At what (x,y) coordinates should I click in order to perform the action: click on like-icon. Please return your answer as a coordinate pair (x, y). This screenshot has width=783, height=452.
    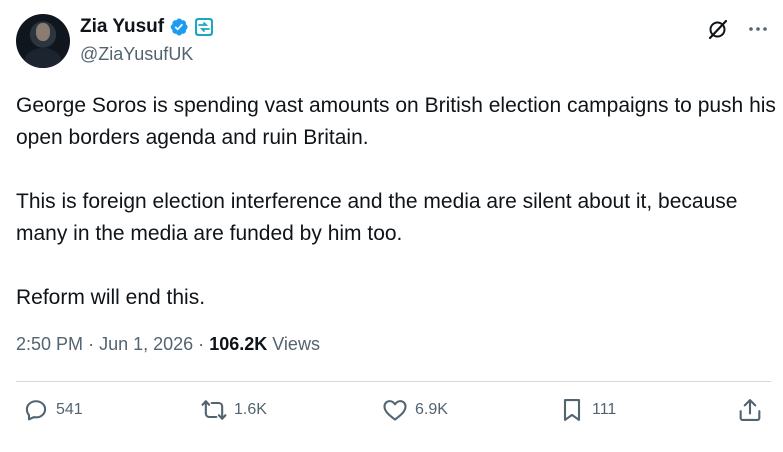
    Looking at the image, I should click on (395, 410).